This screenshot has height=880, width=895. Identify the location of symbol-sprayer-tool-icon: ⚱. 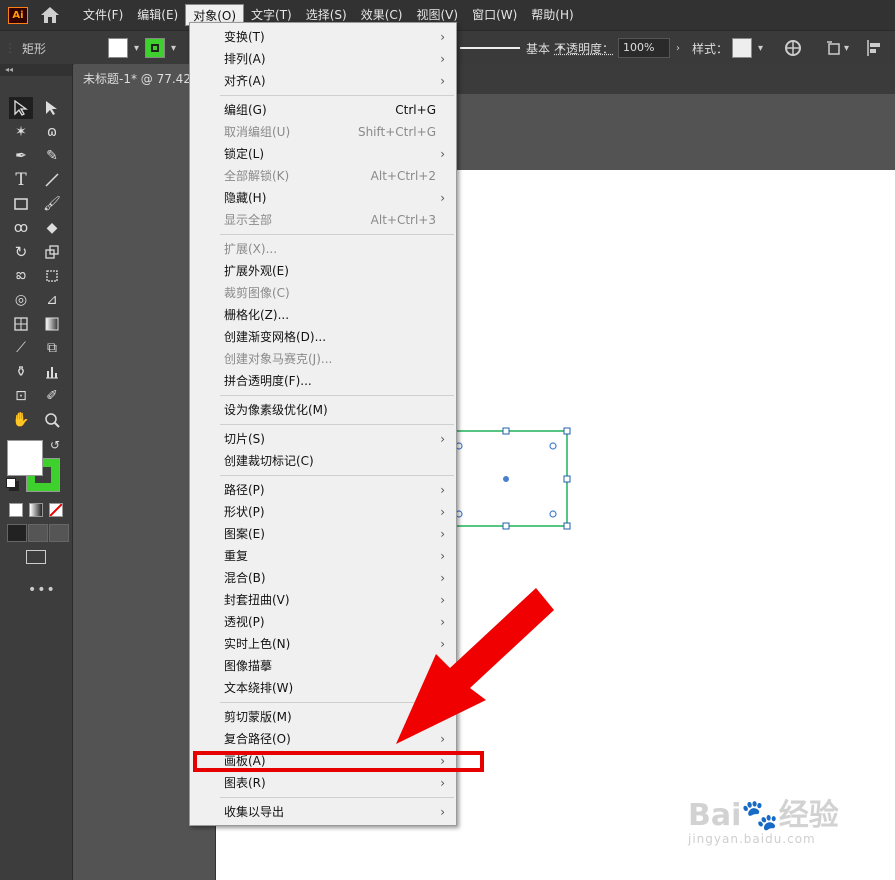
(21, 372).